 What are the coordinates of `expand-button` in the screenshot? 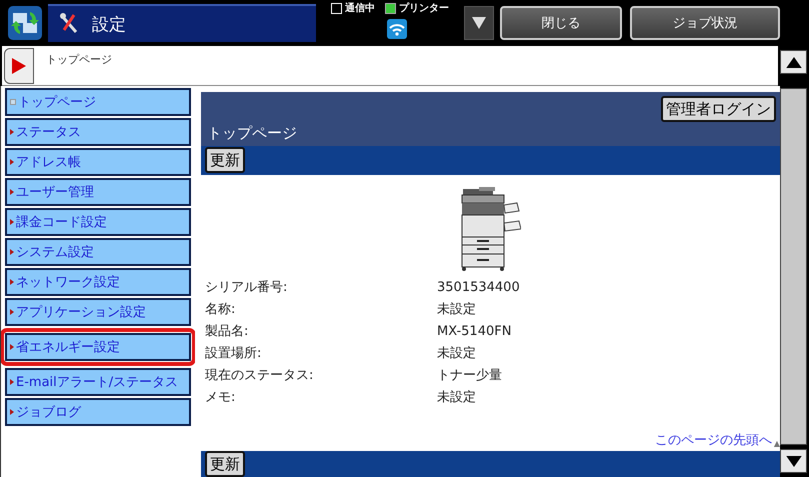 It's located at (19, 66).